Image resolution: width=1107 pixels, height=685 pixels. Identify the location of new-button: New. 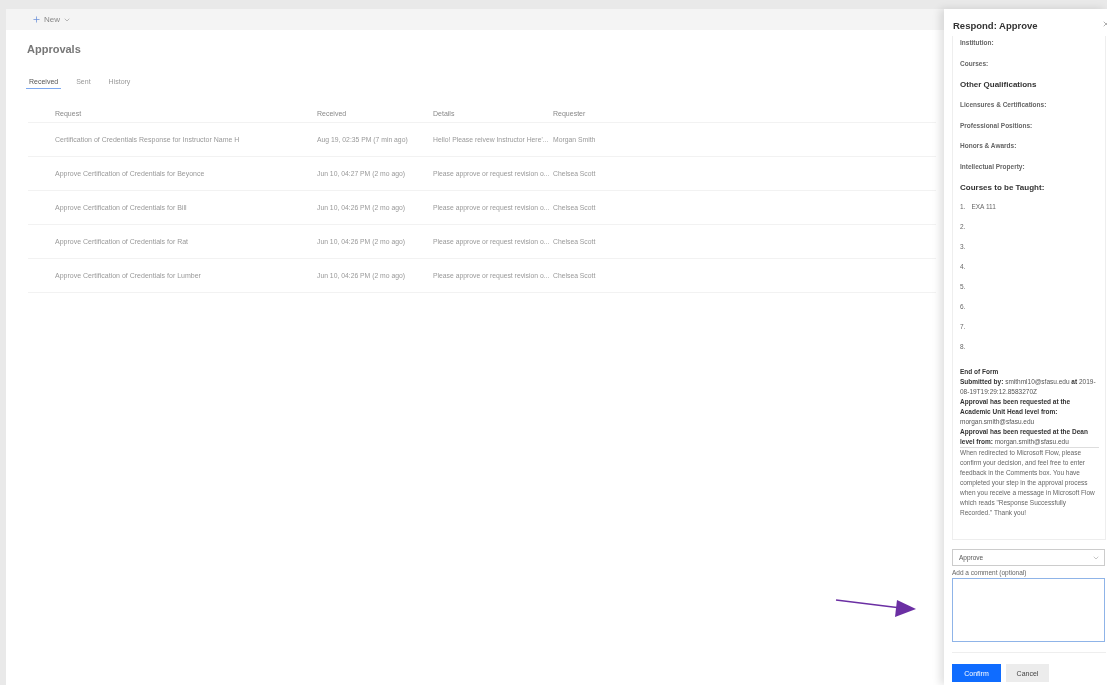
(51, 19).